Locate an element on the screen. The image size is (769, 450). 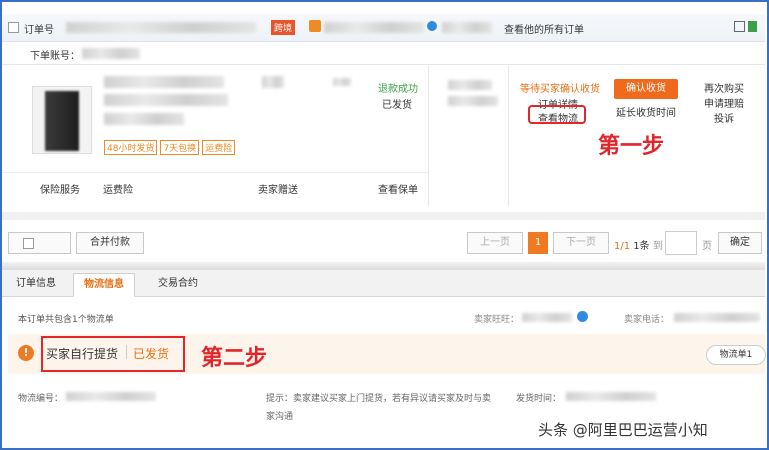
page-fraction: 1/1 is located at coordinates (622, 246).